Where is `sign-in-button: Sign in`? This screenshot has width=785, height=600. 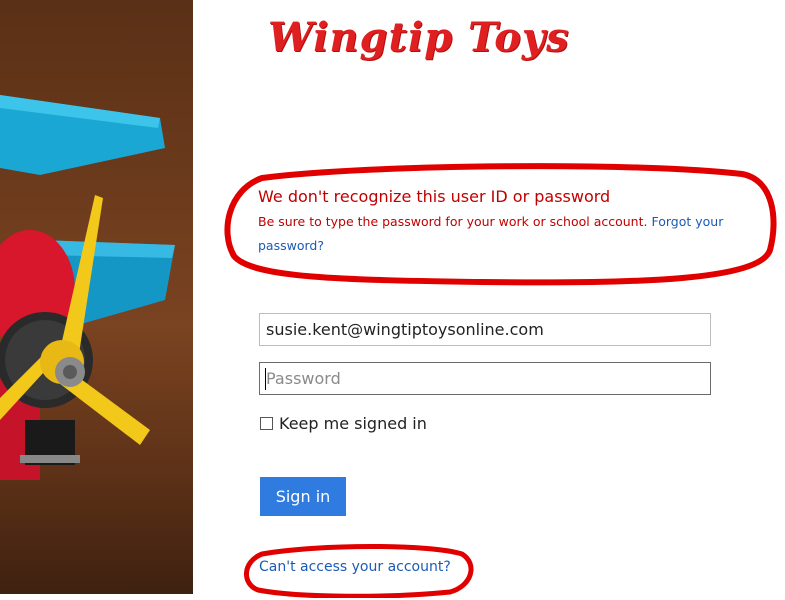
sign-in-button: Sign in is located at coordinates (303, 496).